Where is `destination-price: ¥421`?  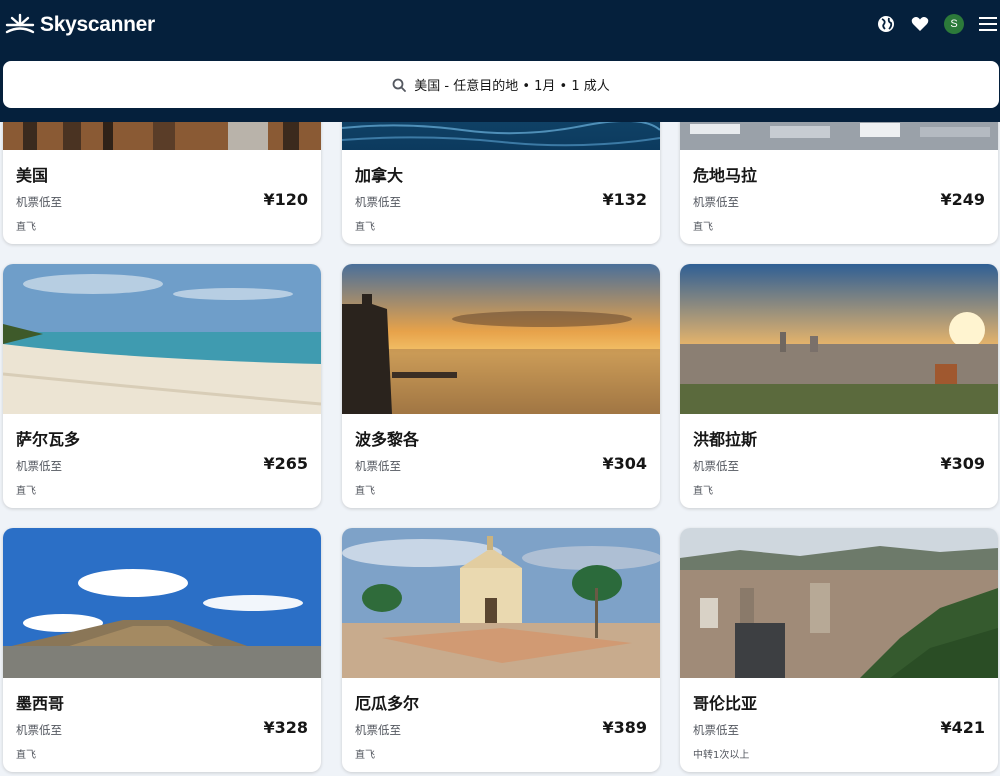 destination-price: ¥421 is located at coordinates (962, 727).